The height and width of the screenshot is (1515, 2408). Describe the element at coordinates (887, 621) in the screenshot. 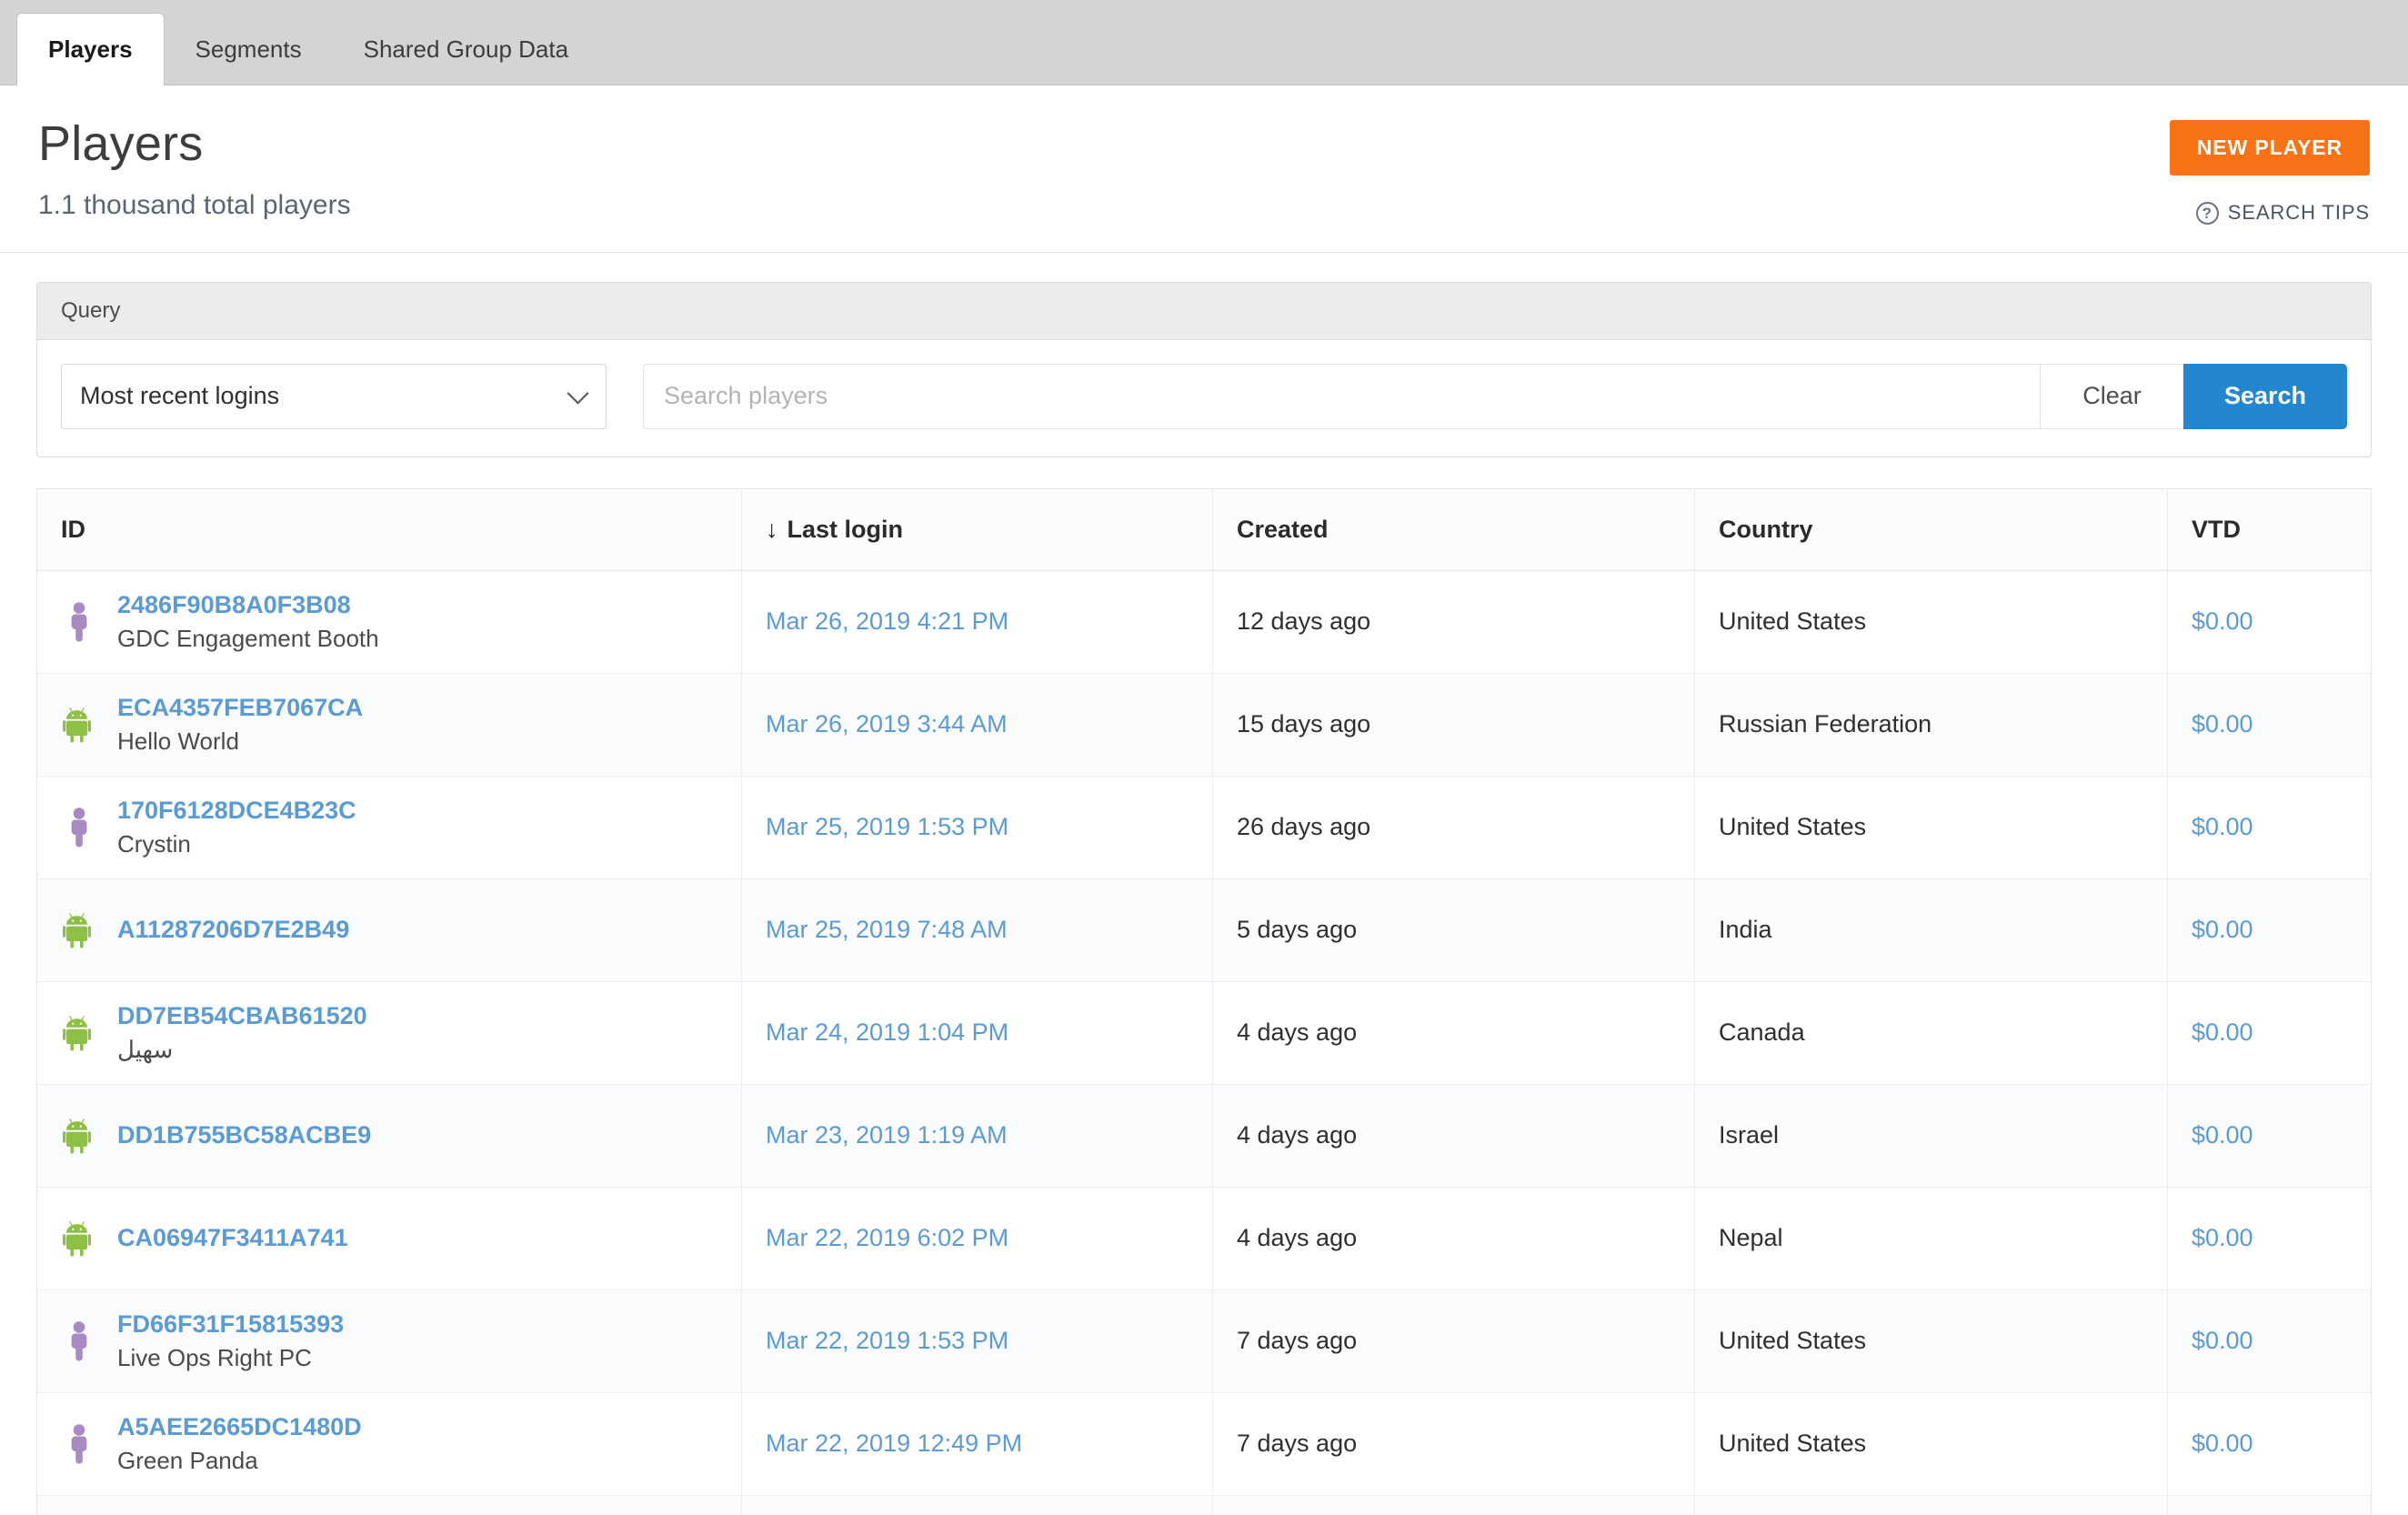

I see `last-login-link: Mar 26, 2019 4:21 PM` at that location.